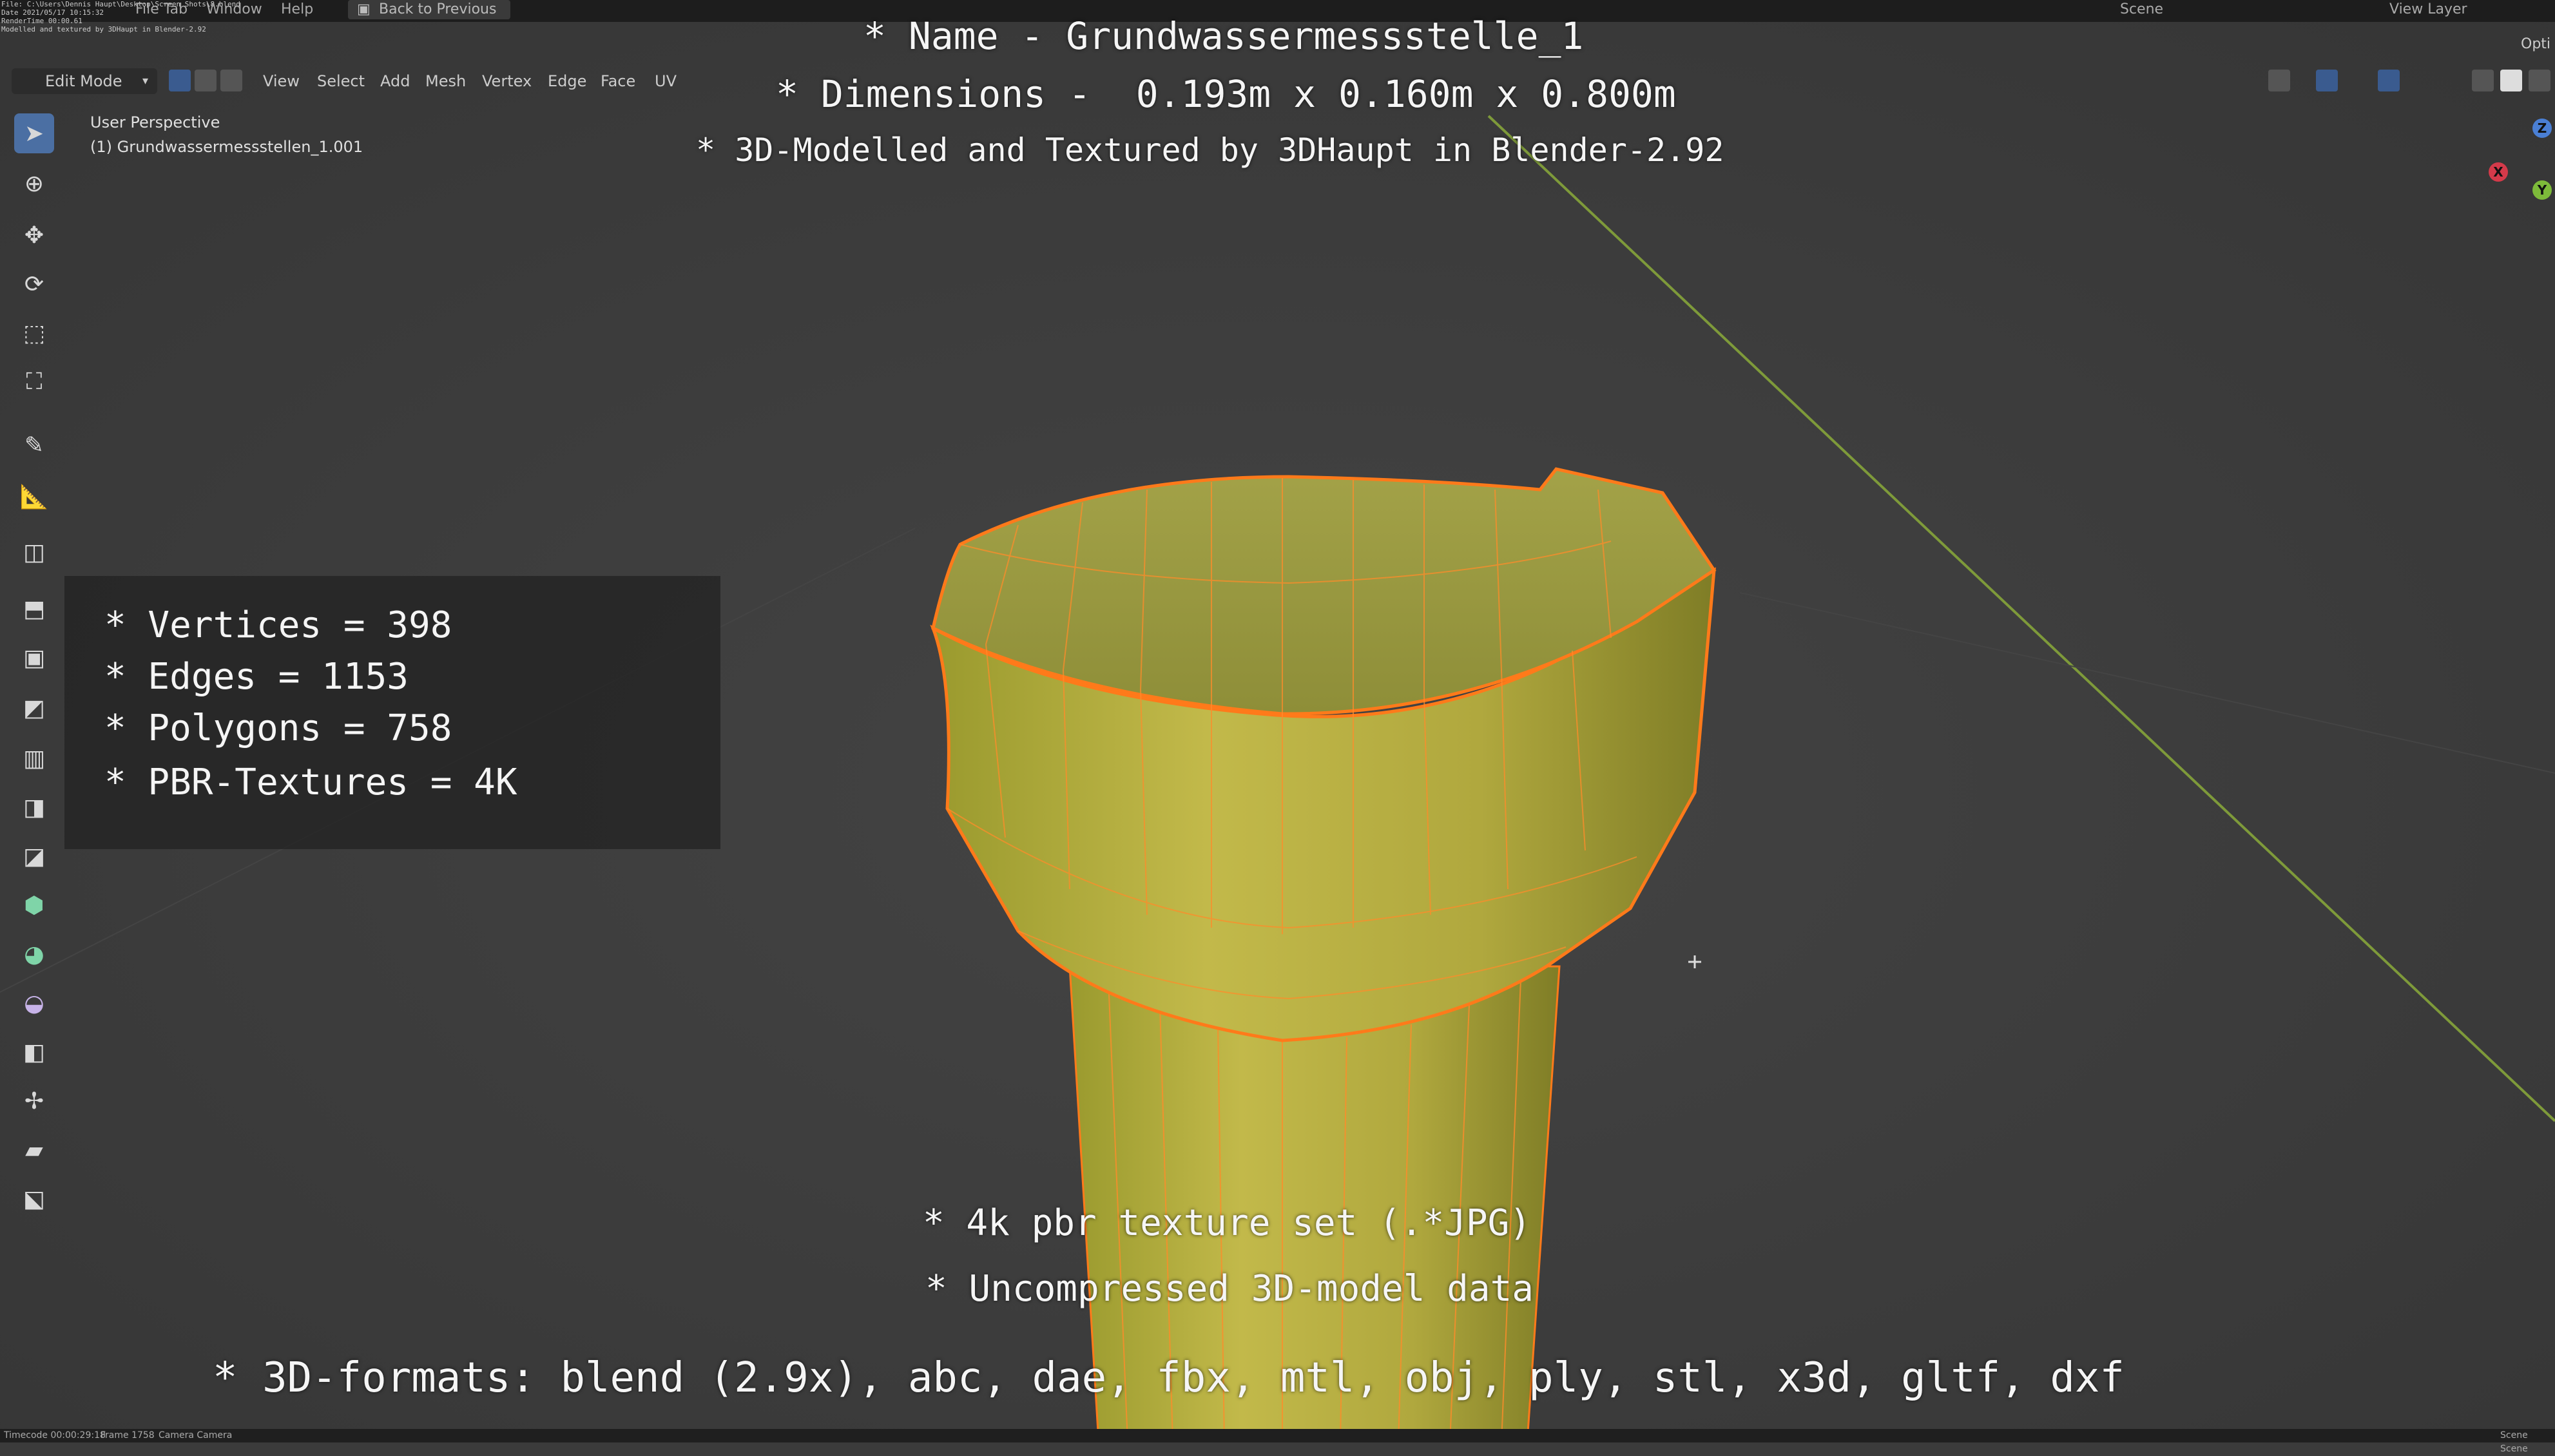 The width and height of the screenshot is (2555, 1456). Describe the element at coordinates (297, 9) in the screenshot. I see `menu-help: Help` at that location.